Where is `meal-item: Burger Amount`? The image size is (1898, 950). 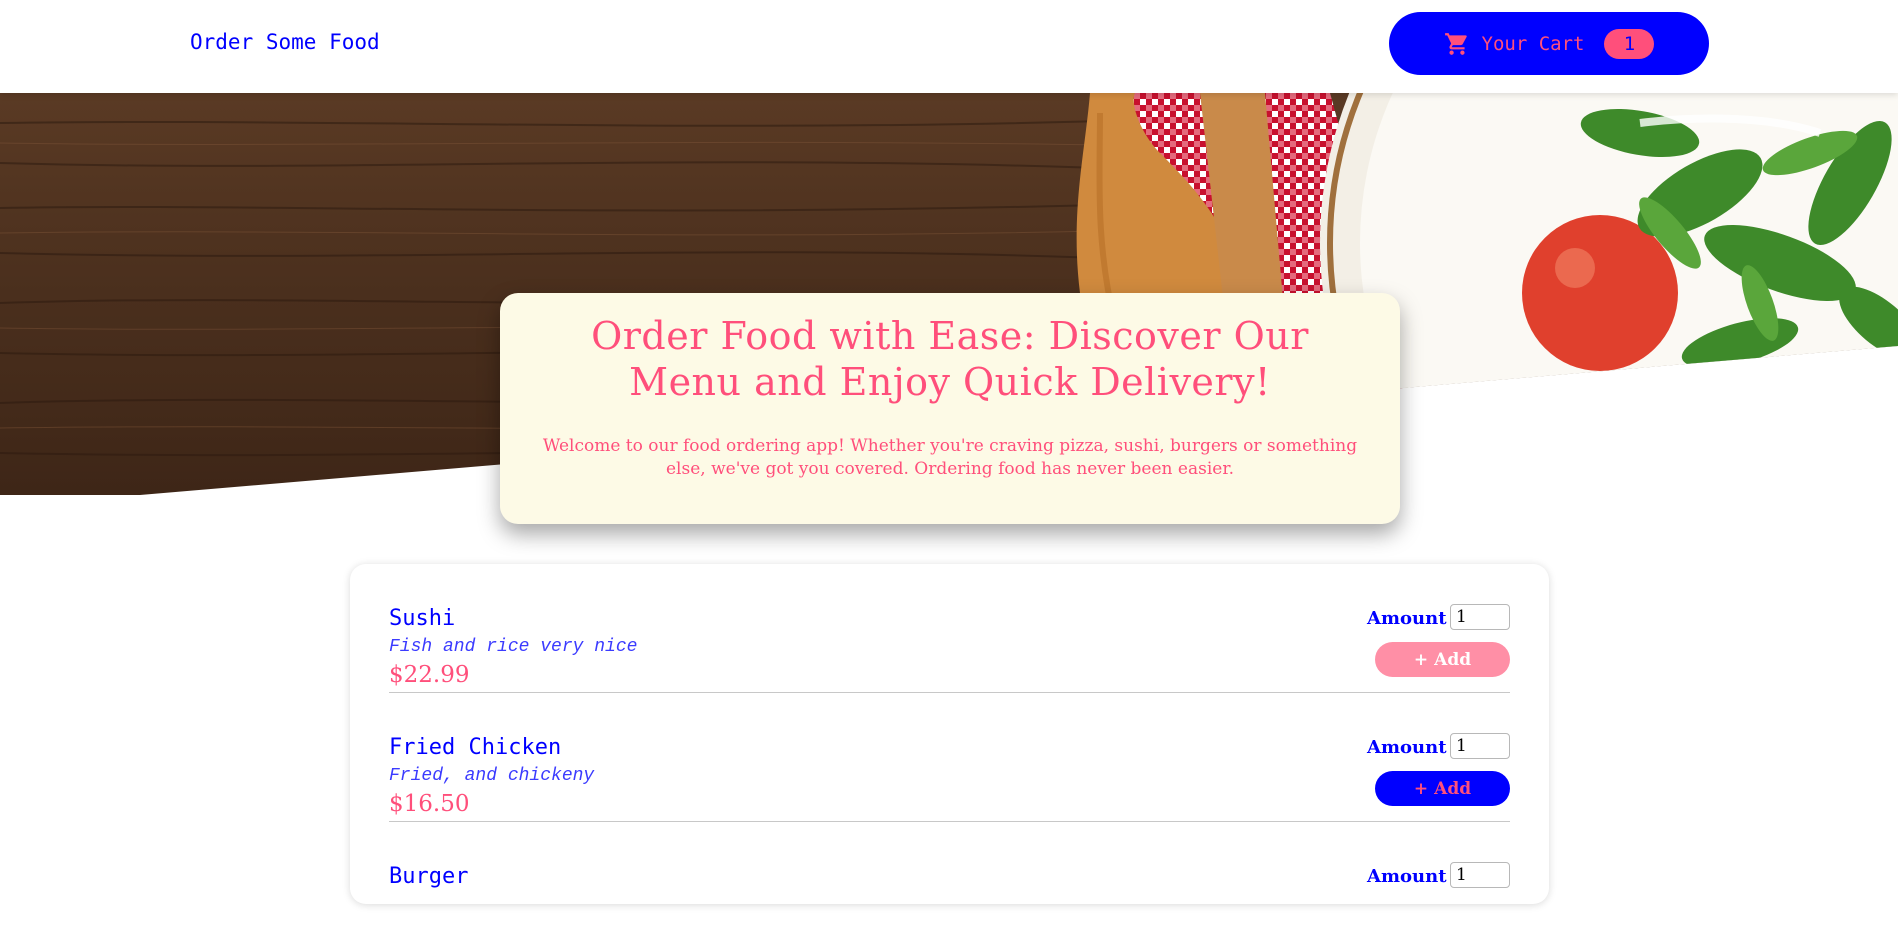
meal-item: Burger Amount is located at coordinates (949, 886).